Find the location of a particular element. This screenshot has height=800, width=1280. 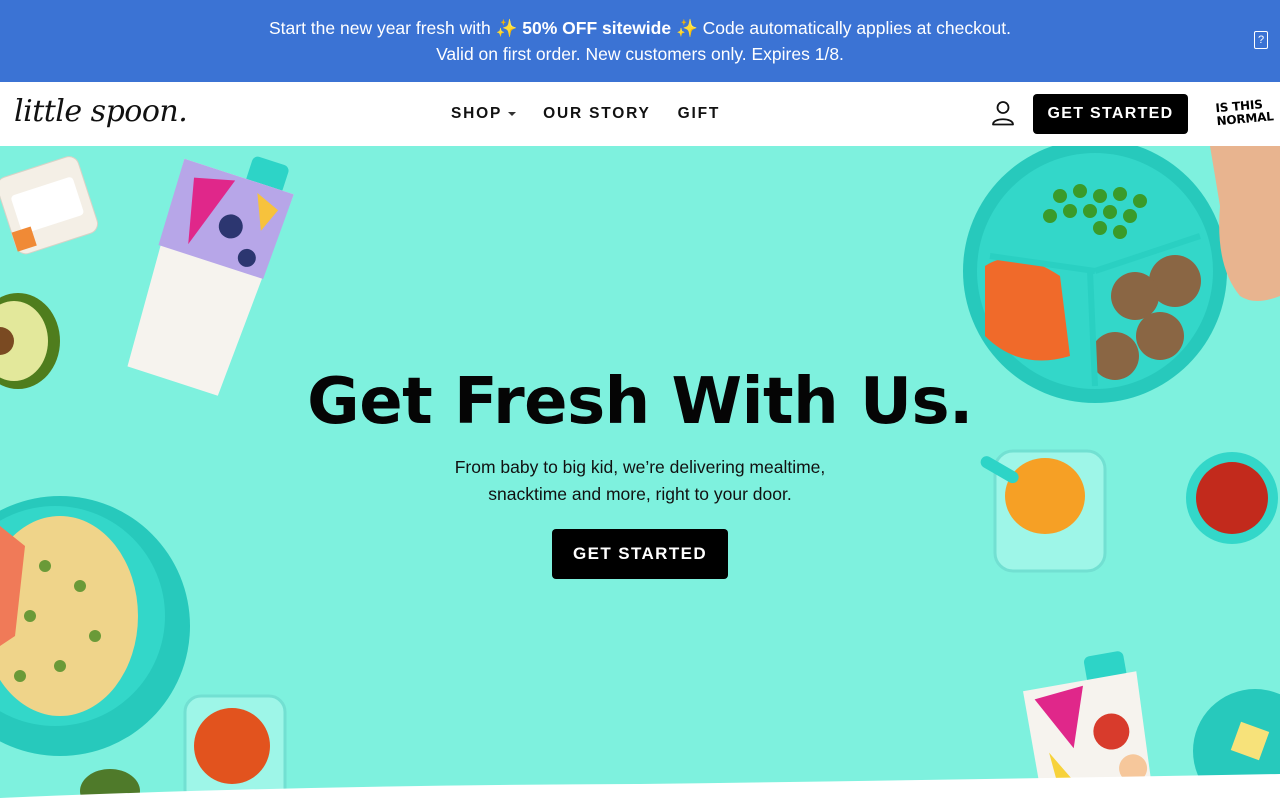

nav-label: GIFT is located at coordinates (699, 113).